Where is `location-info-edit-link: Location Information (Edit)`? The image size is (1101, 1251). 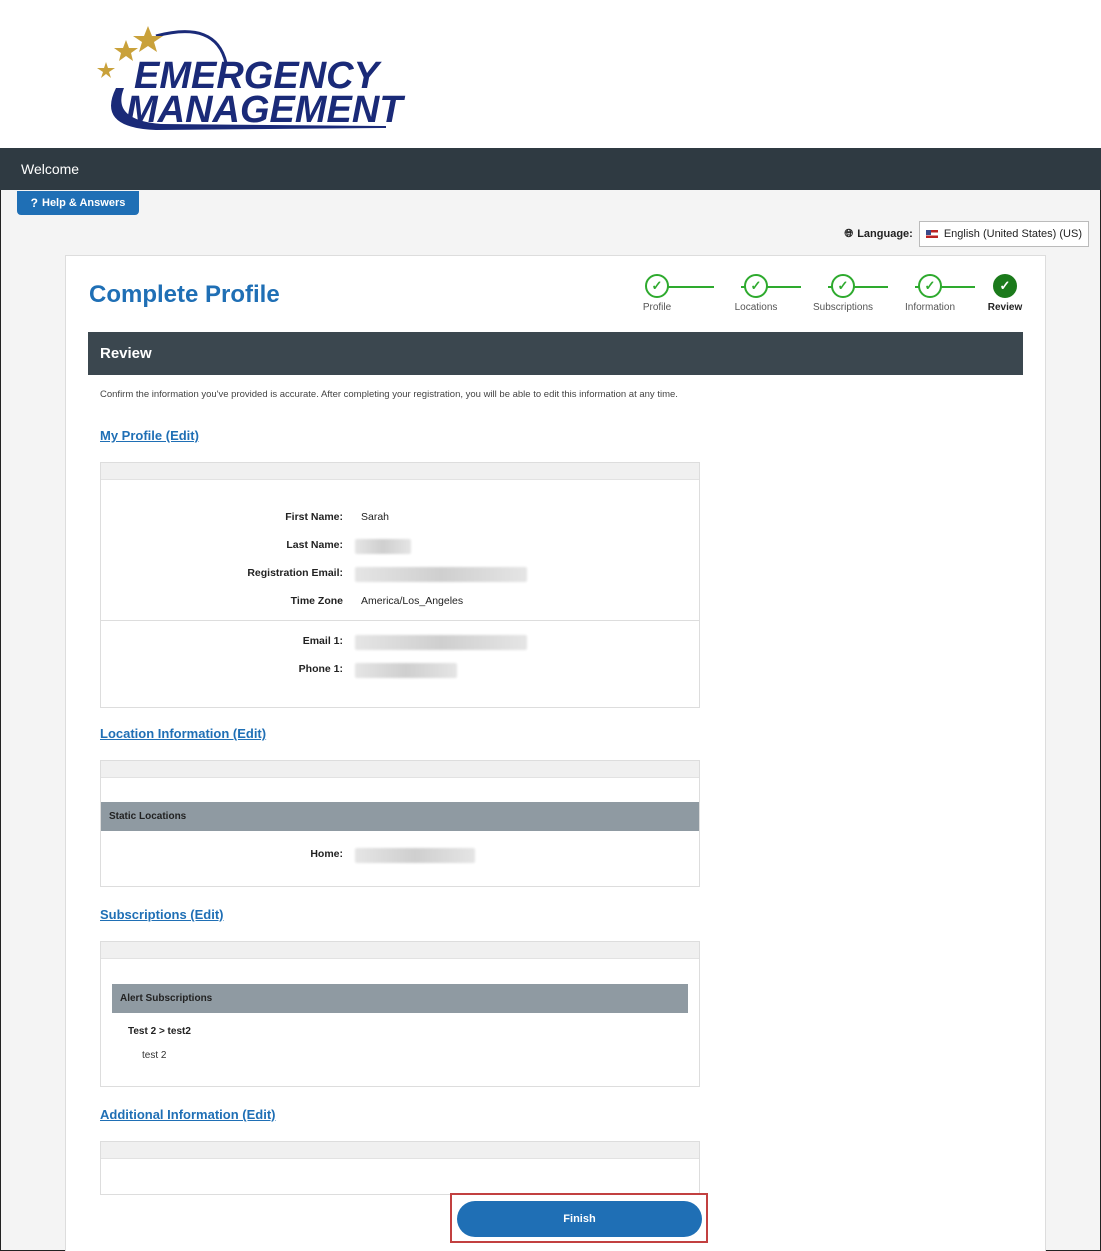 location-info-edit-link: Location Information (Edit) is located at coordinates (183, 733).